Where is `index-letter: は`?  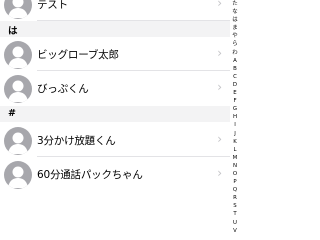
index-letter: は is located at coordinates (235, 20).